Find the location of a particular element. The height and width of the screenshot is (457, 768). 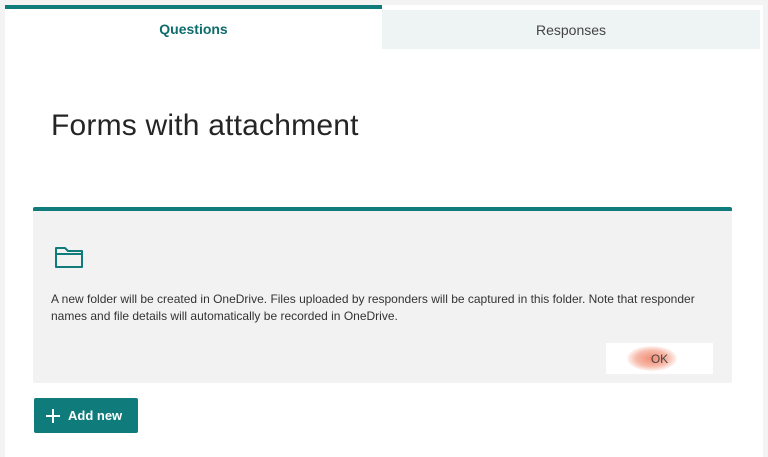

ok-button: OK is located at coordinates (659, 358).